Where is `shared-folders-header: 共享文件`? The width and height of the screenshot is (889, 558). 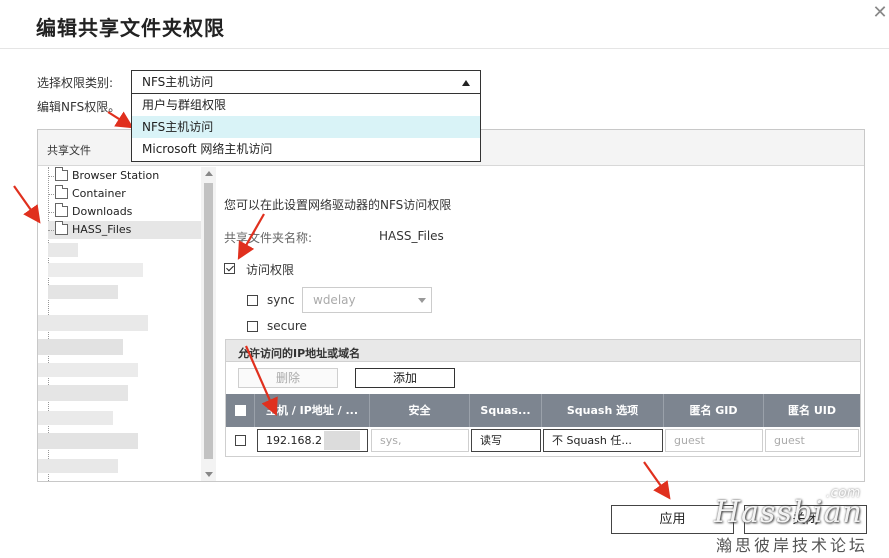
shared-folders-header: 共享文件 is located at coordinates (69, 150).